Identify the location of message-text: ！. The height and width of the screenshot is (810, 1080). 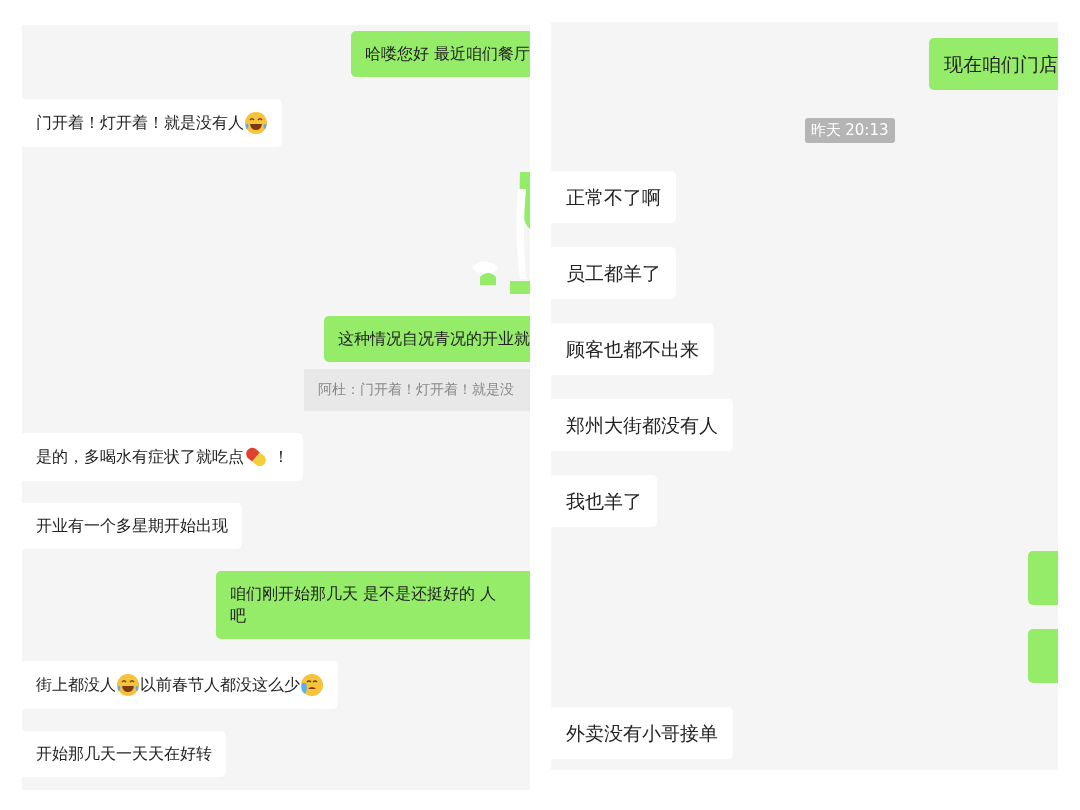
(281, 457).